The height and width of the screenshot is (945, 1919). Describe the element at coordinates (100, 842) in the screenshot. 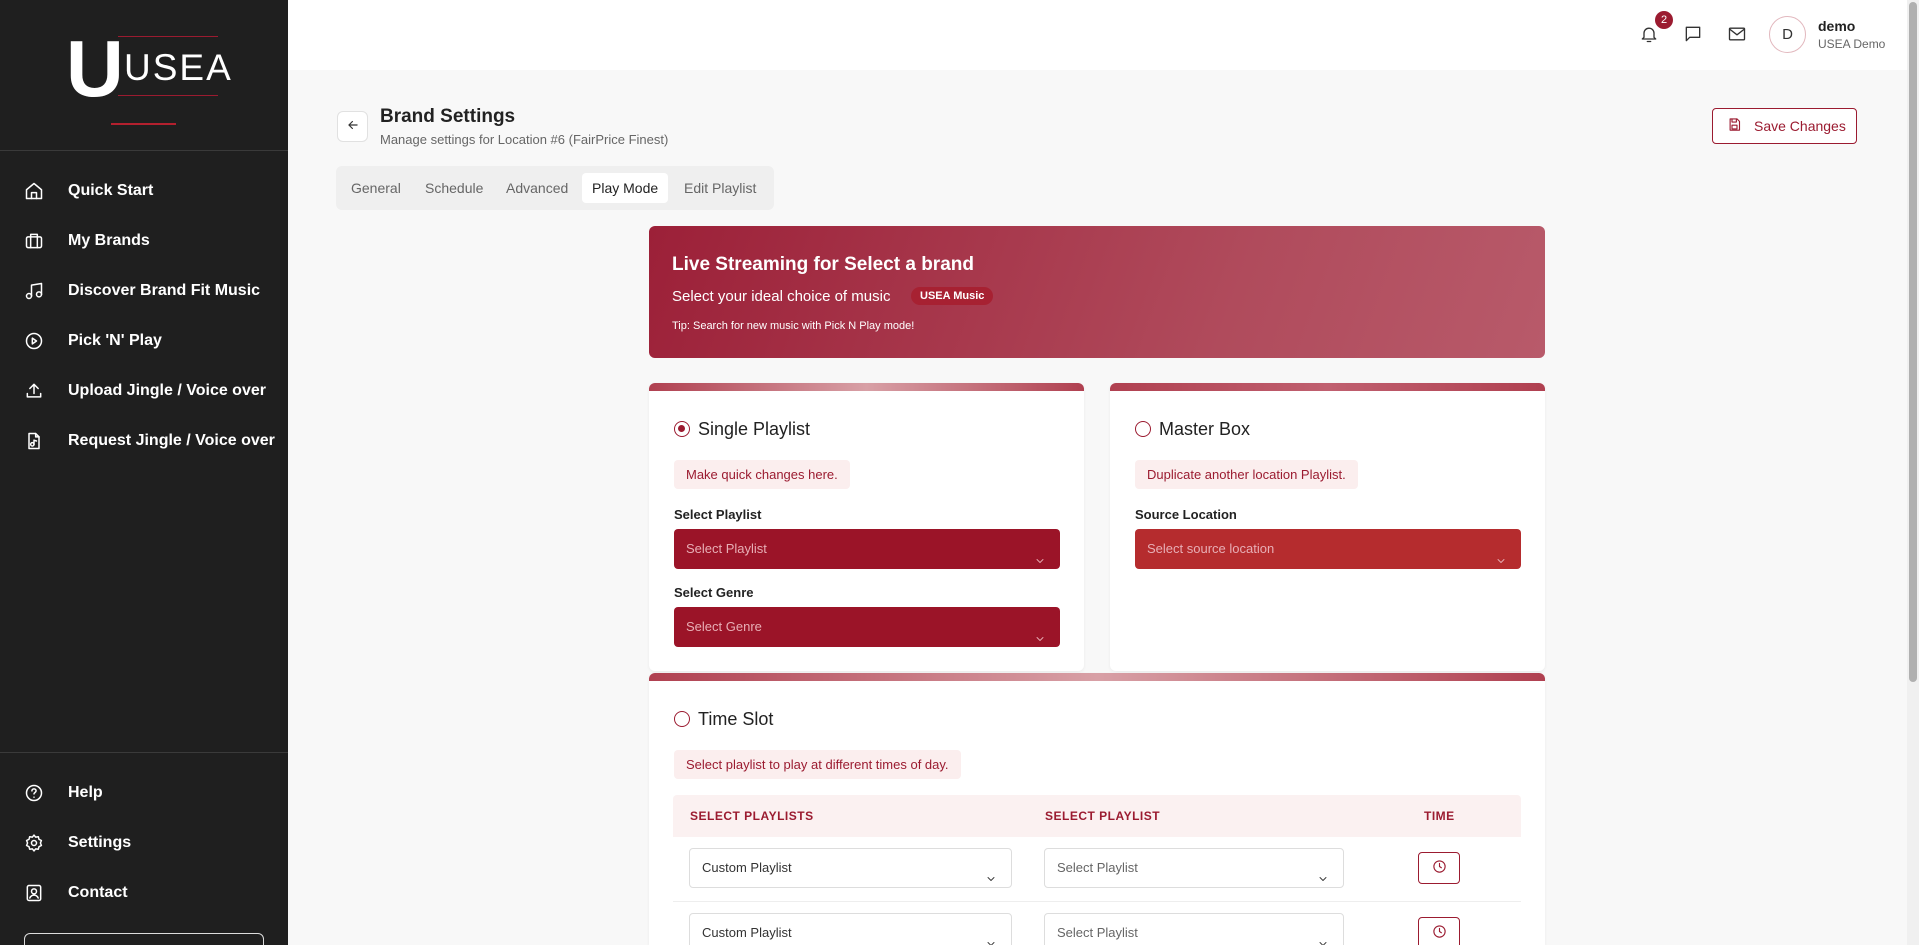

I see `sidebar-item-label: Settings` at that location.